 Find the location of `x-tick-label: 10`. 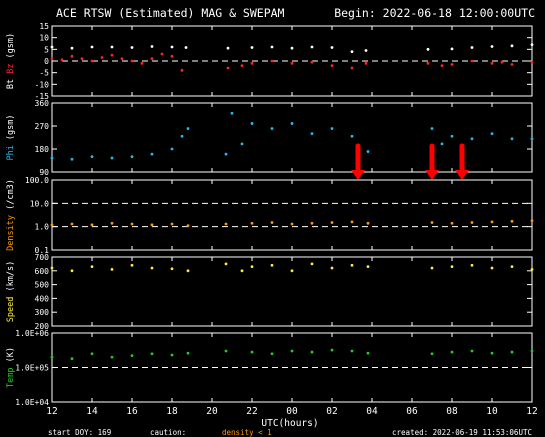

x-tick-label: 10 is located at coordinates (492, 411).